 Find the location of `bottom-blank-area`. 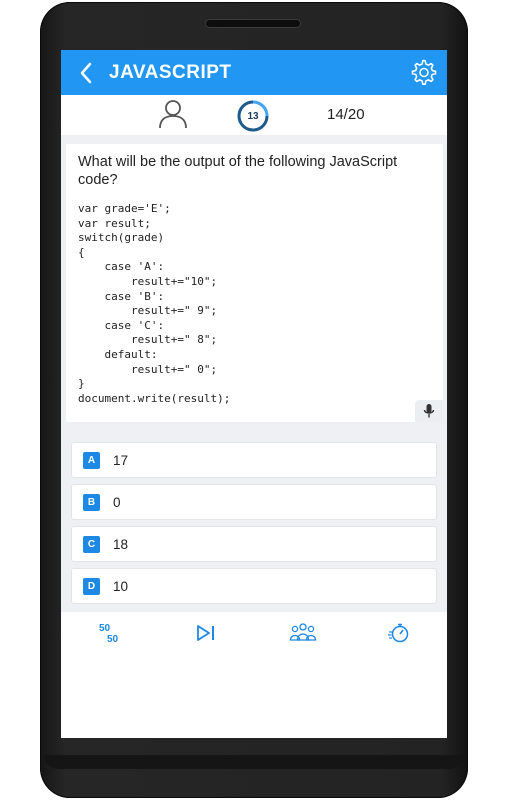

bottom-blank-area is located at coordinates (254, 695).